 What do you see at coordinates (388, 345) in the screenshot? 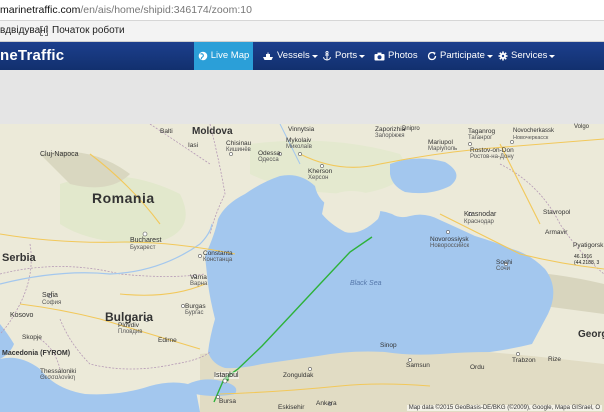
I see `city-label: Sinop` at bounding box center [388, 345].